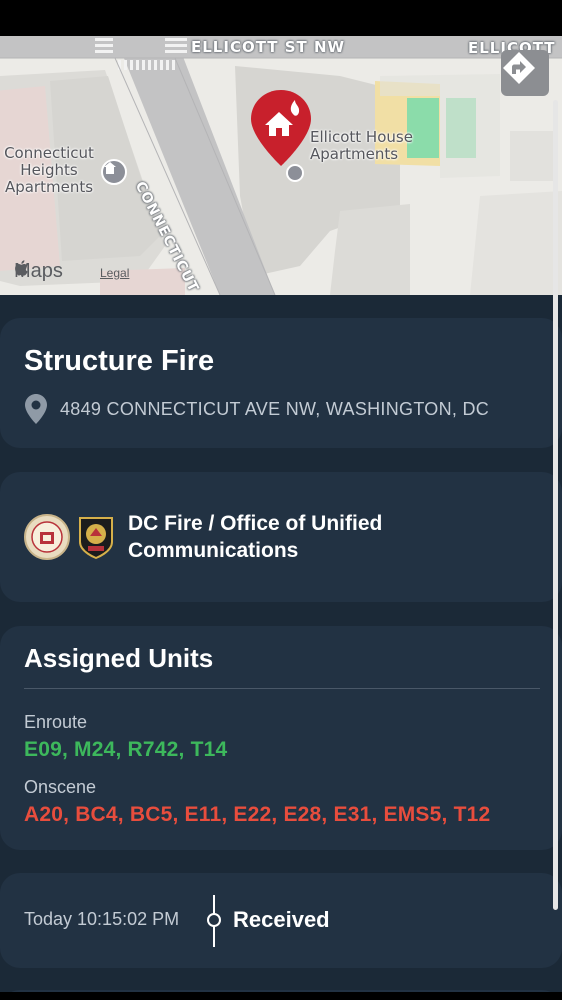 The height and width of the screenshot is (1000, 562). What do you see at coordinates (119, 361) in the screenshot?
I see `incident-title: Structure Fire` at bounding box center [119, 361].